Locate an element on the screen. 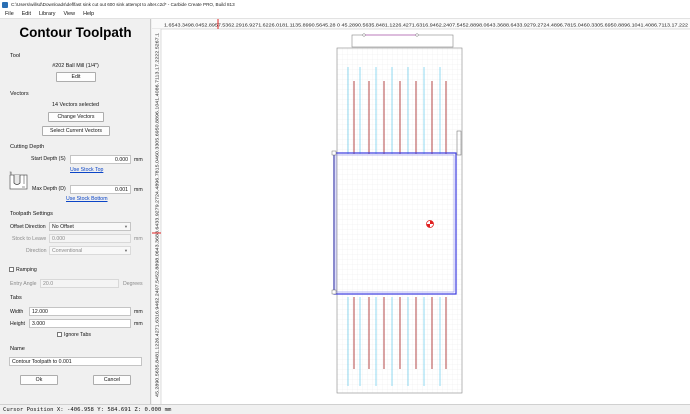 This screenshot has height=414, width=690. stock-to-leave-input: 0.000 is located at coordinates (90, 238).